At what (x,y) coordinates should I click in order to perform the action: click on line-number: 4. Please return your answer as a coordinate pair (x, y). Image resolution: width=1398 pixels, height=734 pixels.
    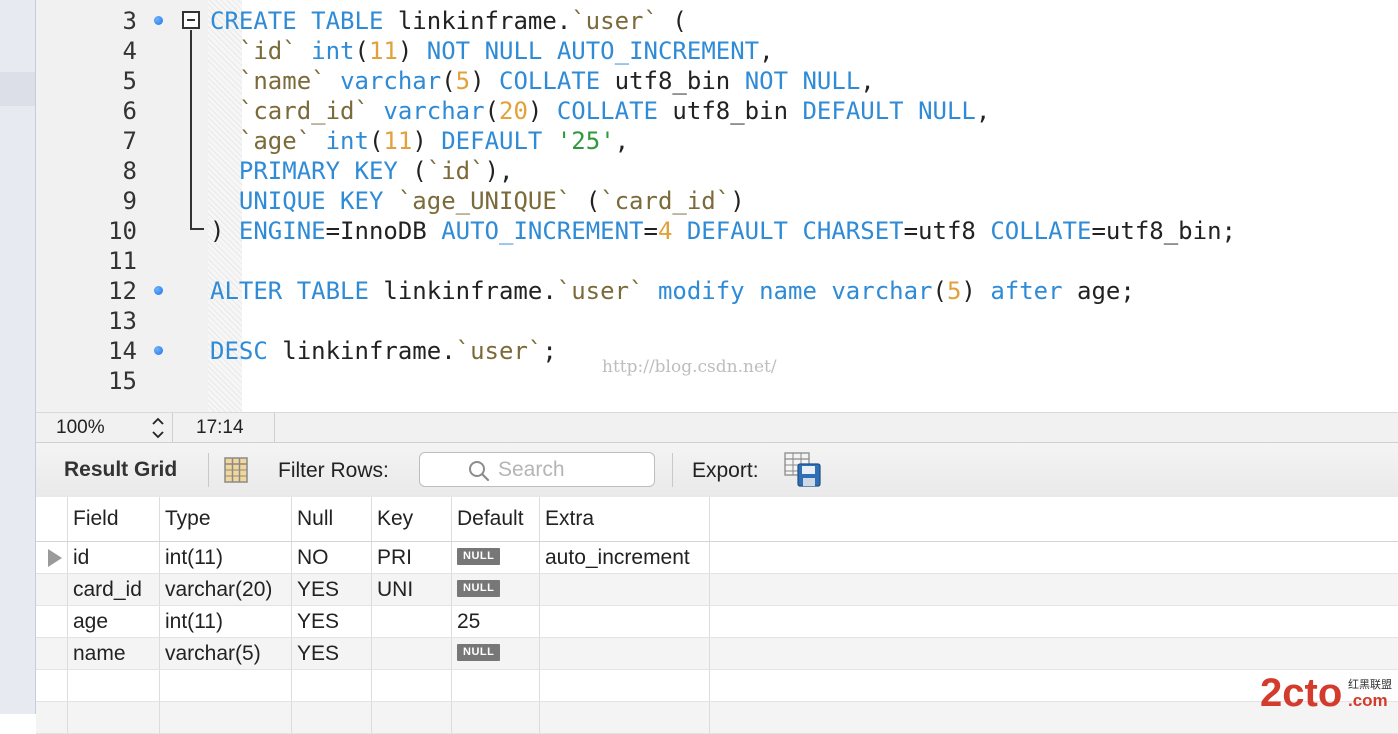
    Looking at the image, I should click on (129, 51).